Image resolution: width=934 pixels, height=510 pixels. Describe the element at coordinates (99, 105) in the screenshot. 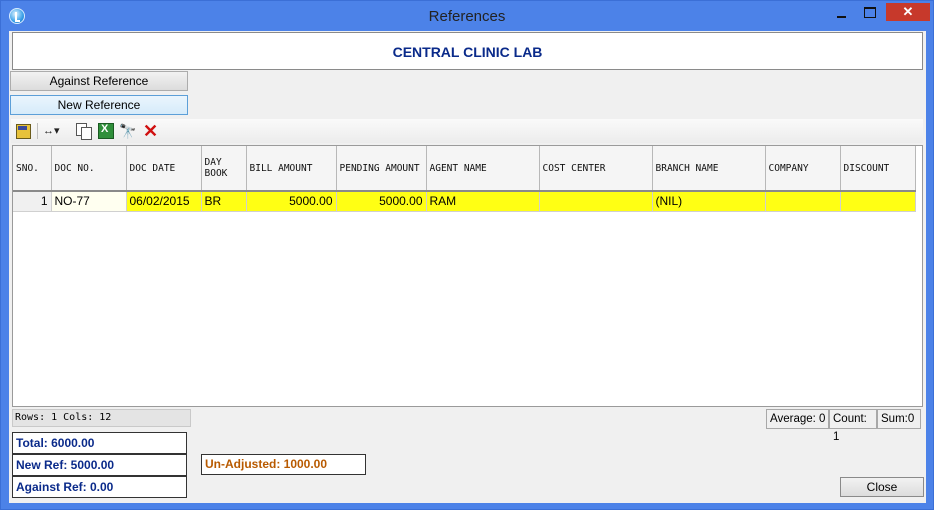

I see `new-reference-button: New Reference` at that location.